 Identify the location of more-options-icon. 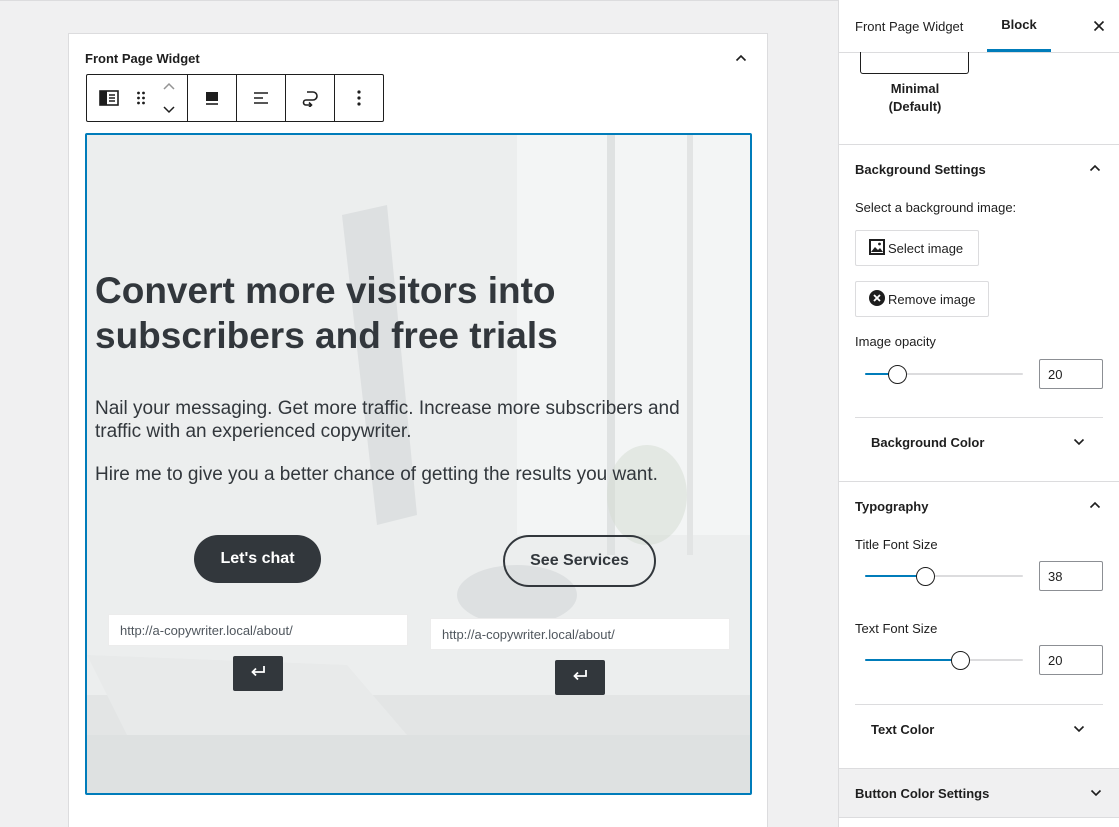
(359, 98).